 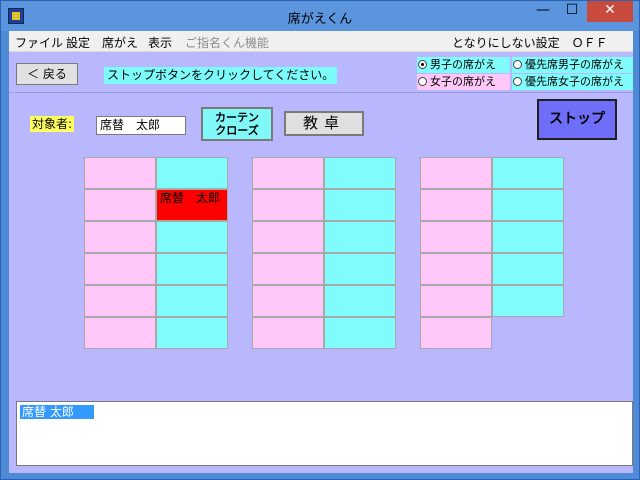 What do you see at coordinates (120, 42) in the screenshot?
I see `menu-seat-change: 席がえ` at bounding box center [120, 42].